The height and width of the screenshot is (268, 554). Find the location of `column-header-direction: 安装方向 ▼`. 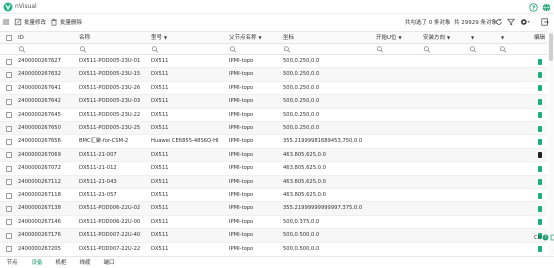

column-header-direction: 安装方向 ▼ is located at coordinates (436, 38).